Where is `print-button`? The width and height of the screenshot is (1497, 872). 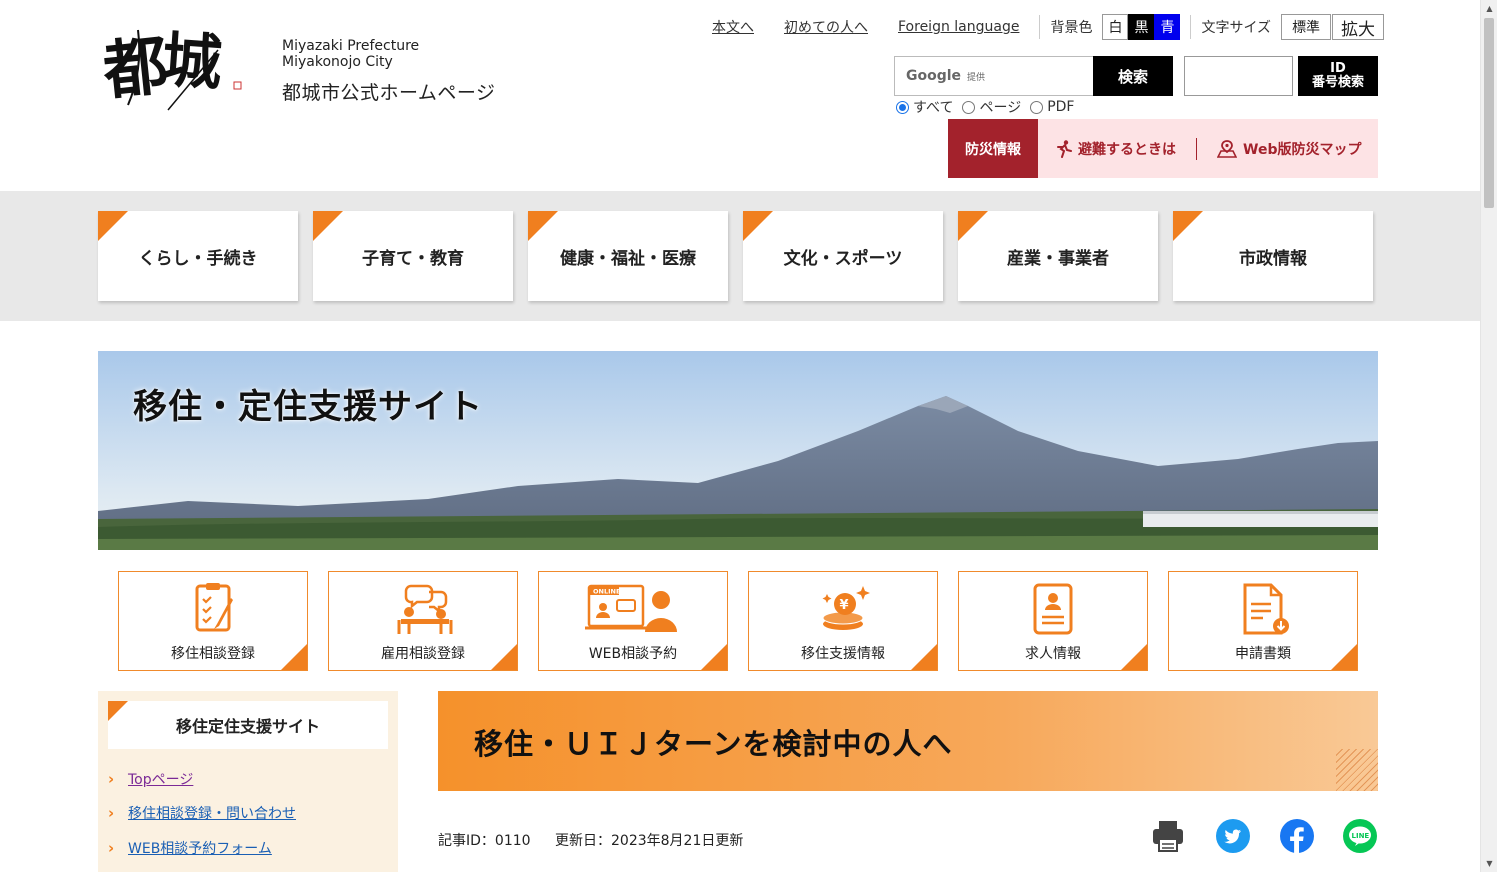
print-button is located at coordinates (1168, 836).